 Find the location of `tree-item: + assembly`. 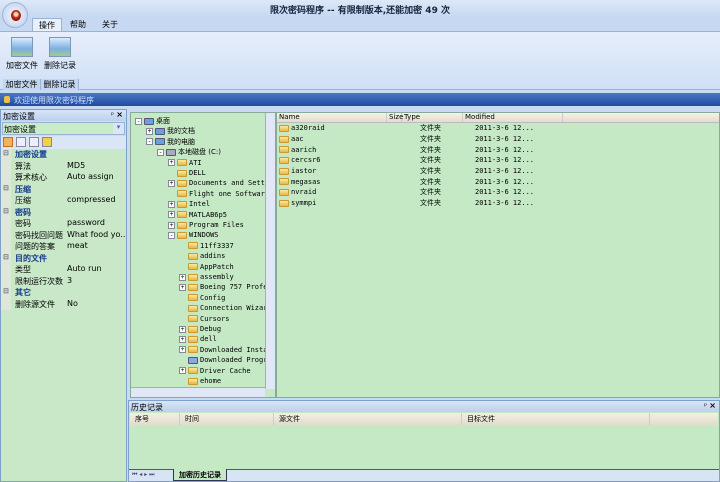

tree-item: + assembly is located at coordinates (206, 277).